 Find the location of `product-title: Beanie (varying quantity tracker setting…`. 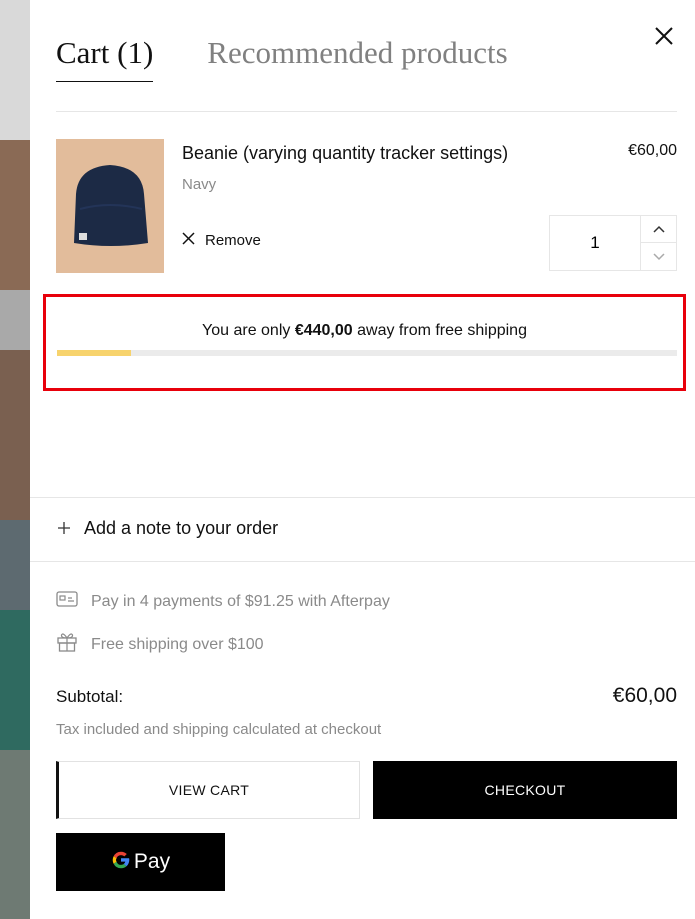

product-title: Beanie (varying quantity tracker setting… is located at coordinates (345, 153).